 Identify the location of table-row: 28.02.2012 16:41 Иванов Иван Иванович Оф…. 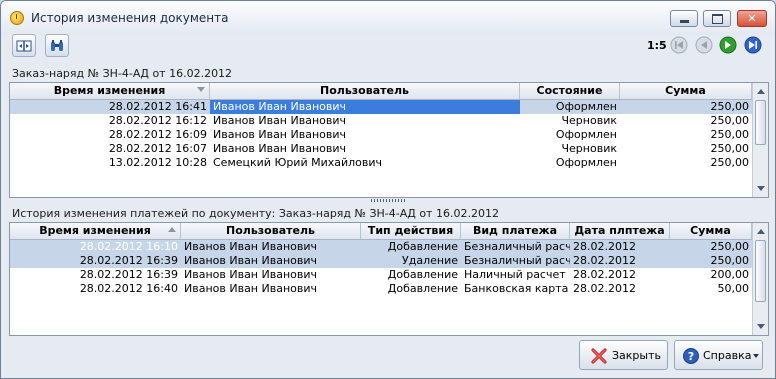
(381, 107).